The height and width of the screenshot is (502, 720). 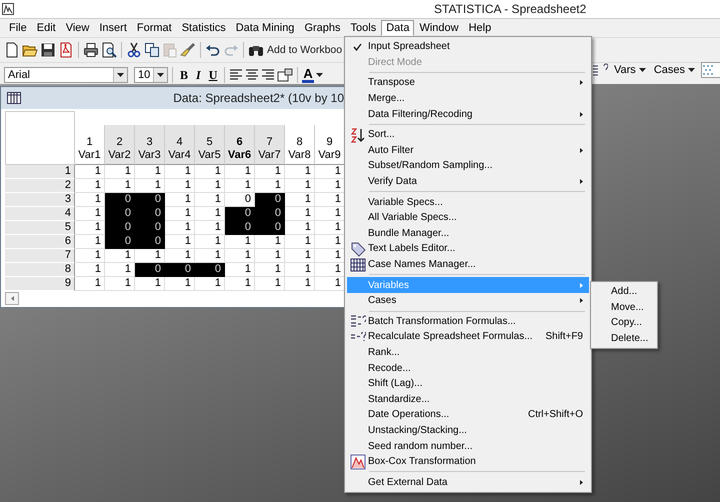 I want to click on new-document-icon, so click(x=12, y=50).